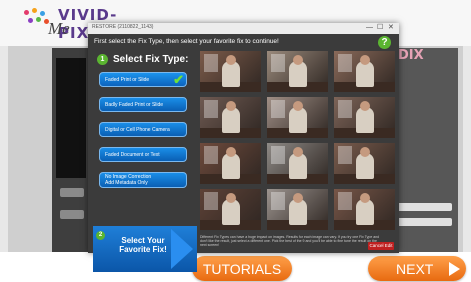  I want to click on right-panel: DIX, so click(425, 150).